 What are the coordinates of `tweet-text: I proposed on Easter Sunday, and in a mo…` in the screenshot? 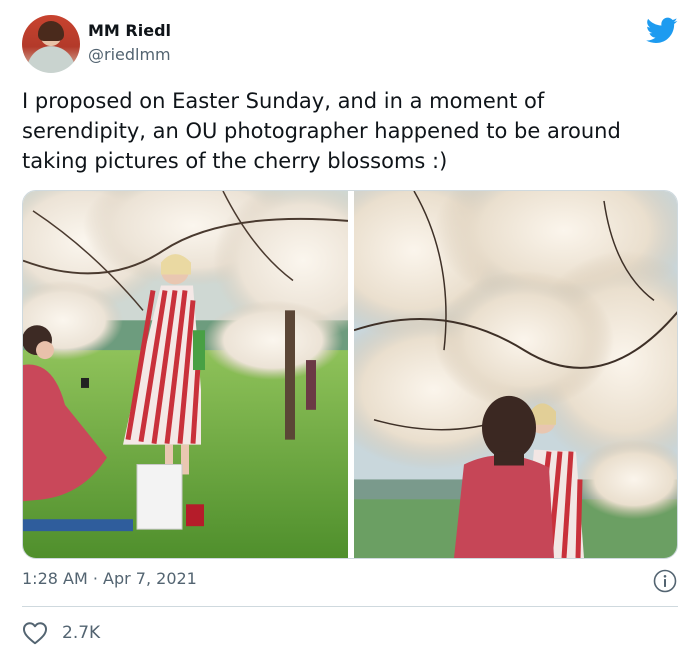 It's located at (321, 131).